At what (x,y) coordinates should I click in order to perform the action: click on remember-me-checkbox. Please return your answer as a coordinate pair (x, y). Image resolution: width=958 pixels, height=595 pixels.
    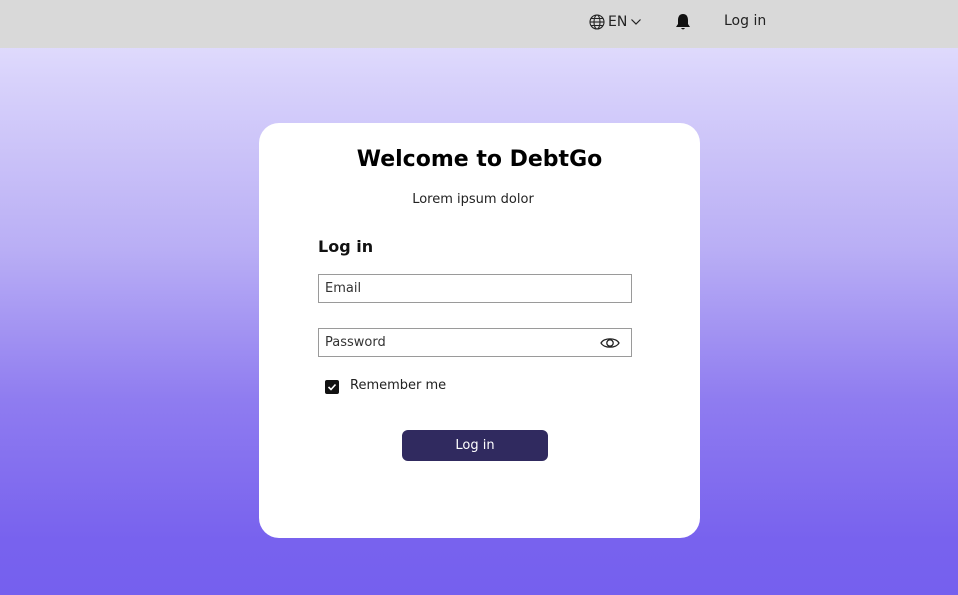
    Looking at the image, I should click on (332, 387).